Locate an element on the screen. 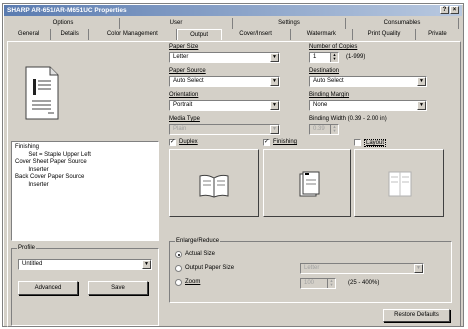 Image resolution: width=468 pixels, height=329 pixels. zoom-range: (25 - 400%) is located at coordinates (364, 283).